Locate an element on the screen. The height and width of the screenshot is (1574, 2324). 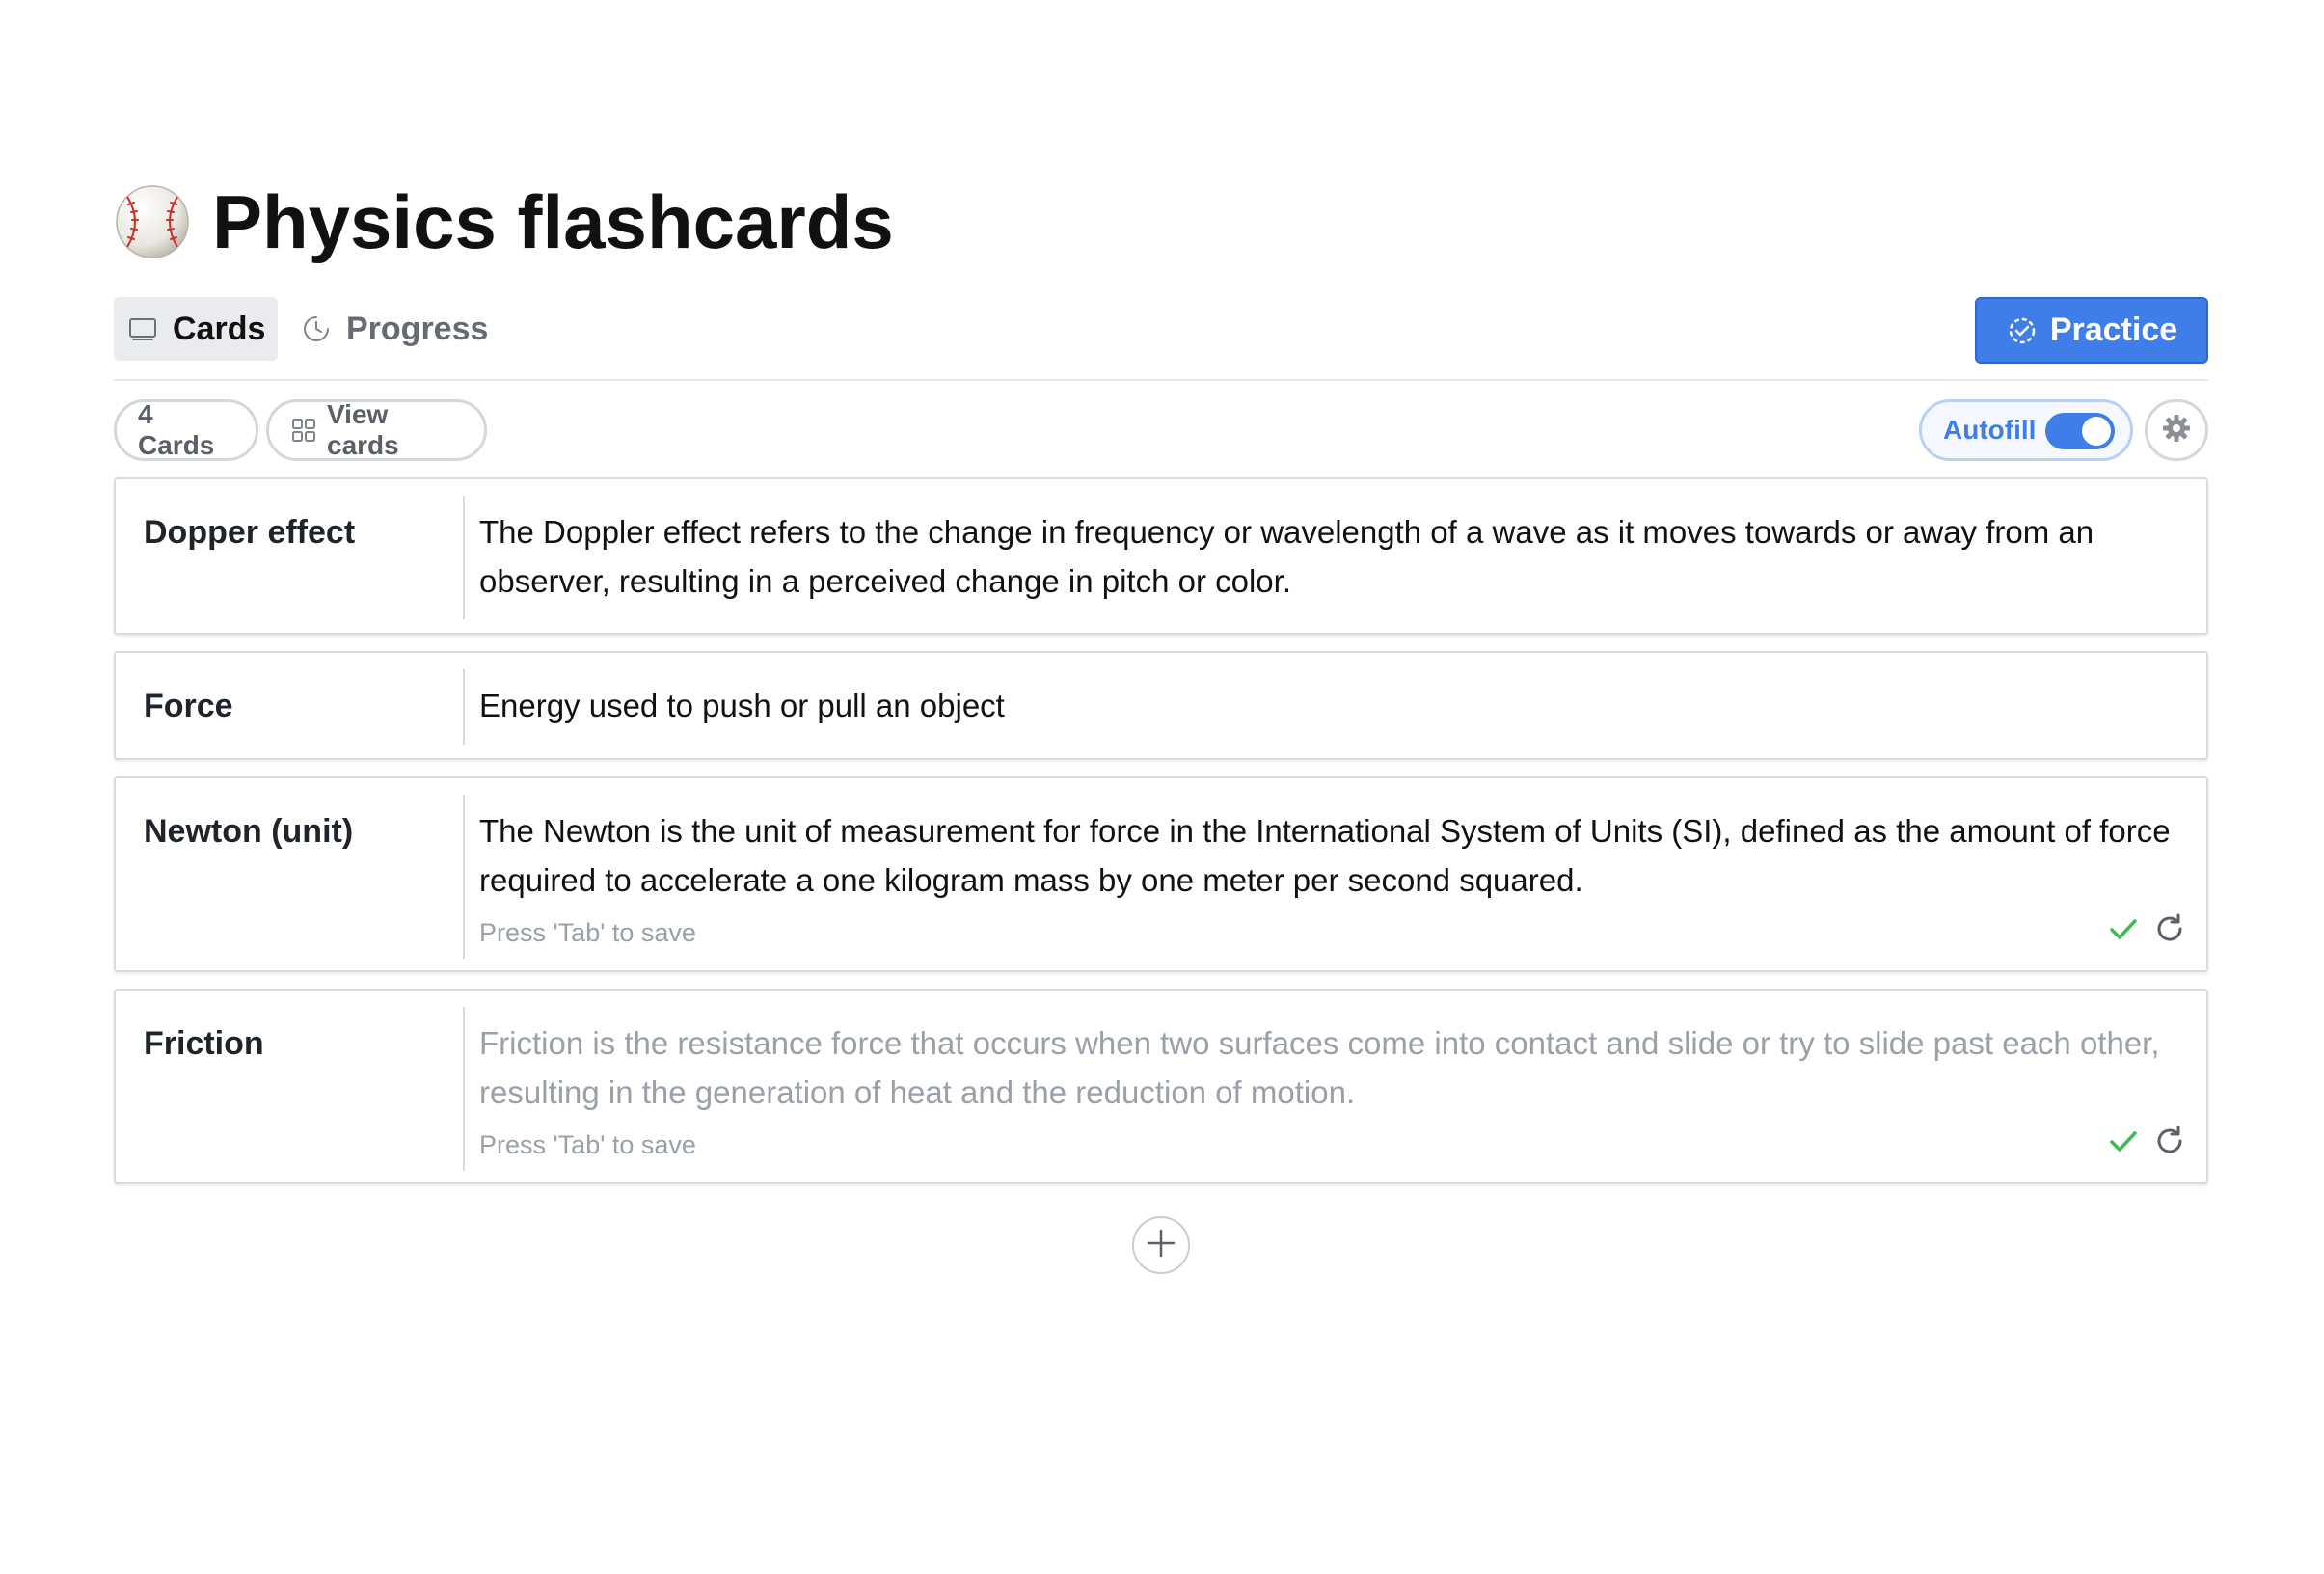
plus-icon is located at coordinates (1161, 1245).